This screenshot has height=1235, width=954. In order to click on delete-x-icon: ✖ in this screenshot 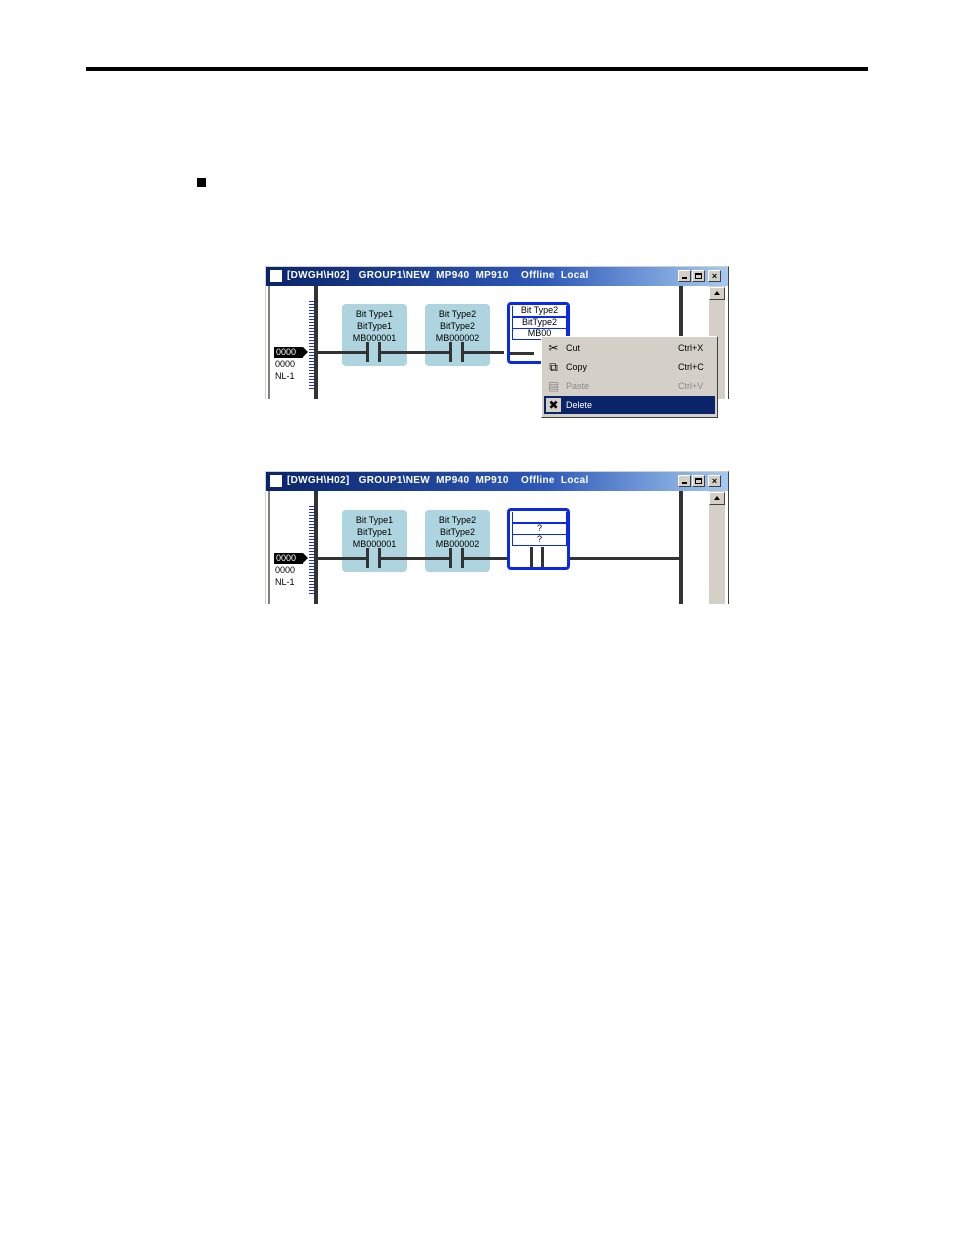, I will do `click(553, 405)`.